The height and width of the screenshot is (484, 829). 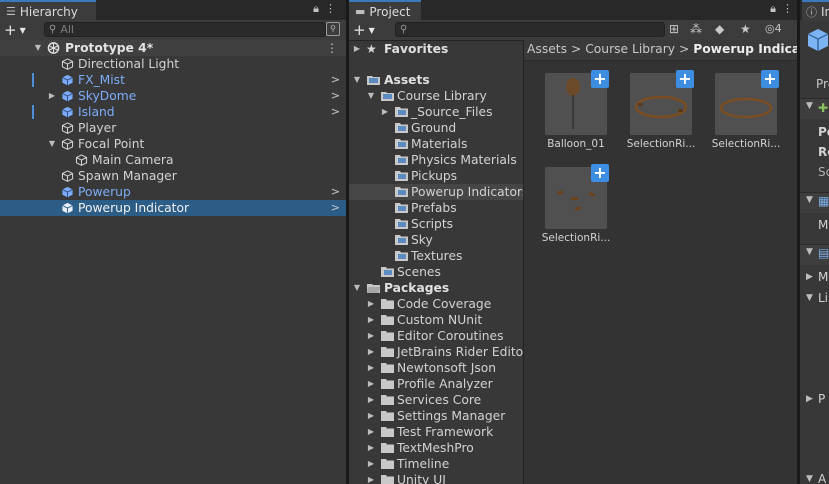 I want to click on packages-row: ▼ Packages, so click(x=436, y=288).